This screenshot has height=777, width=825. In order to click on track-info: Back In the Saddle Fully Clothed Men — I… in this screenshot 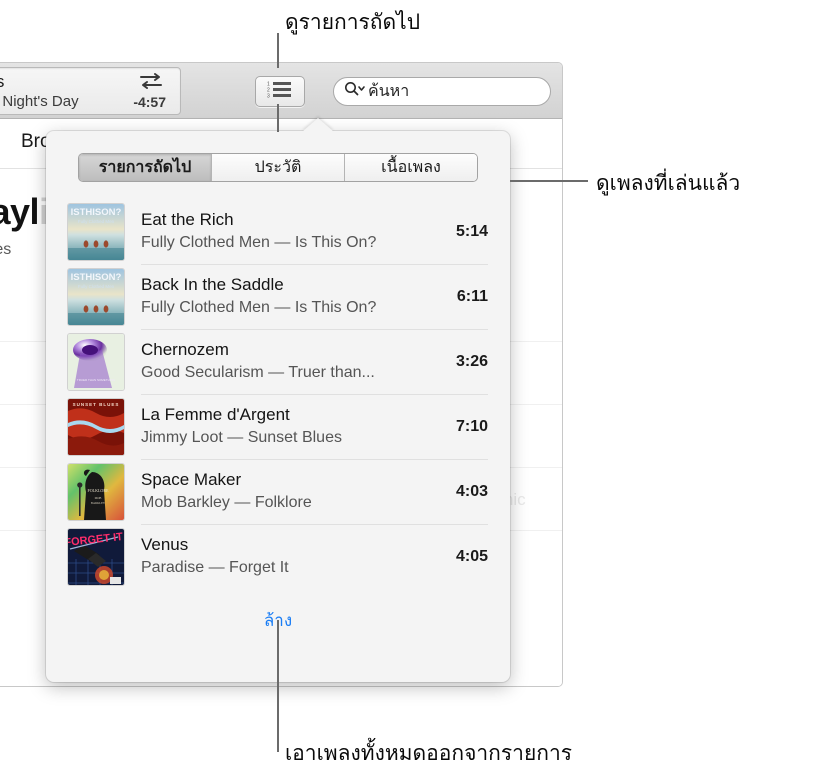, I will do `click(290, 296)`.